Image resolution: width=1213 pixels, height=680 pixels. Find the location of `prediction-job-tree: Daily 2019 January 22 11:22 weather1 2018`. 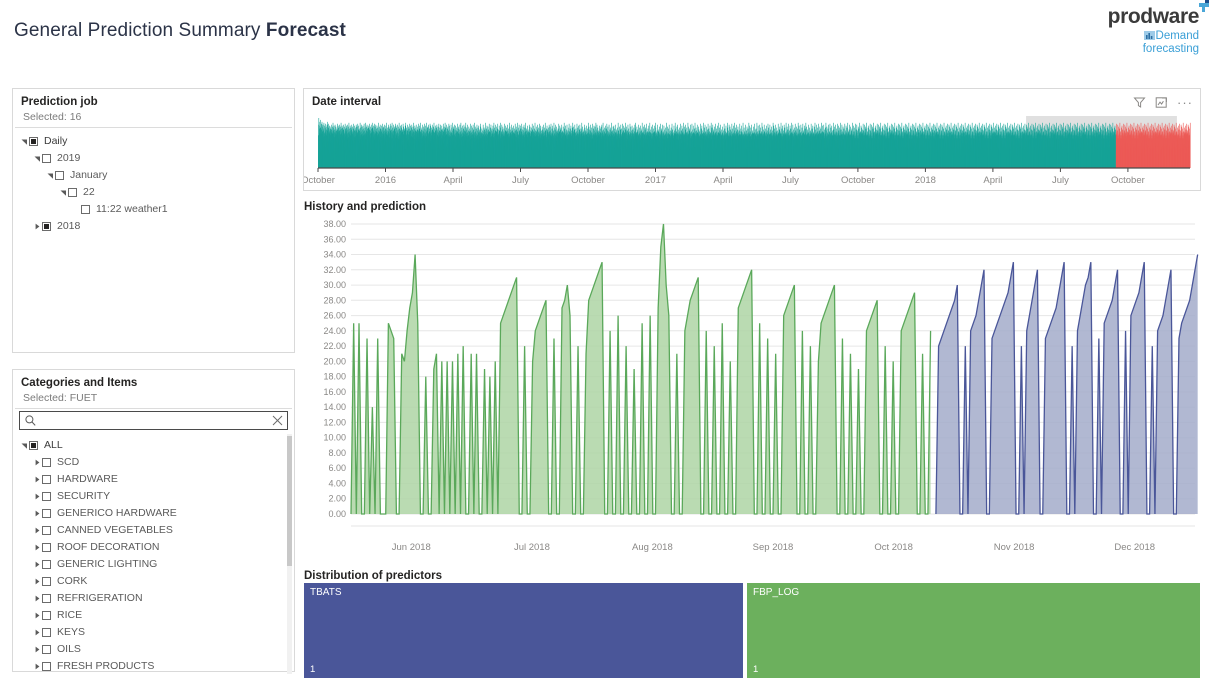

prediction-job-tree: Daily 2019 January 22 11:22 weather1 2018 is located at coordinates (153, 181).